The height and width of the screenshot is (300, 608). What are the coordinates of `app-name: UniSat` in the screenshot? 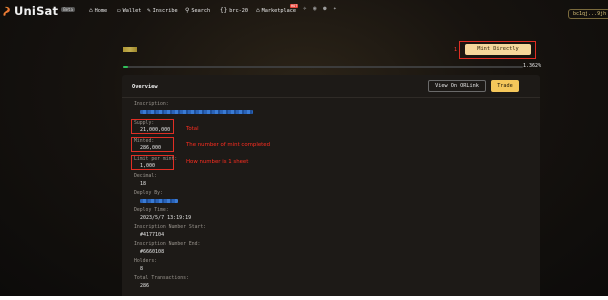 It's located at (36, 11).